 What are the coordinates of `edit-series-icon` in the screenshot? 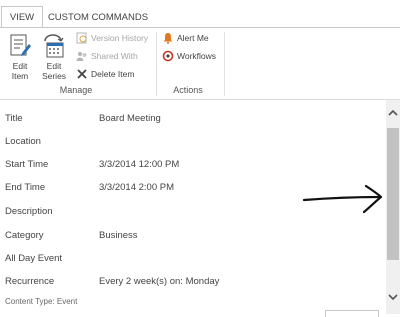 It's located at (54, 46).